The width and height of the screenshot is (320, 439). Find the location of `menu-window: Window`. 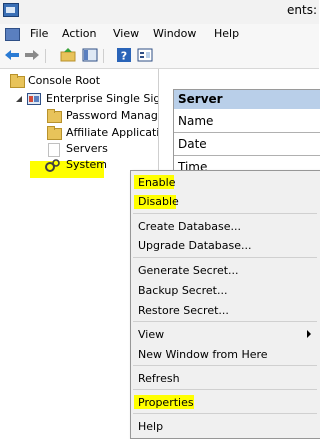

menu-window: Window is located at coordinates (174, 33).